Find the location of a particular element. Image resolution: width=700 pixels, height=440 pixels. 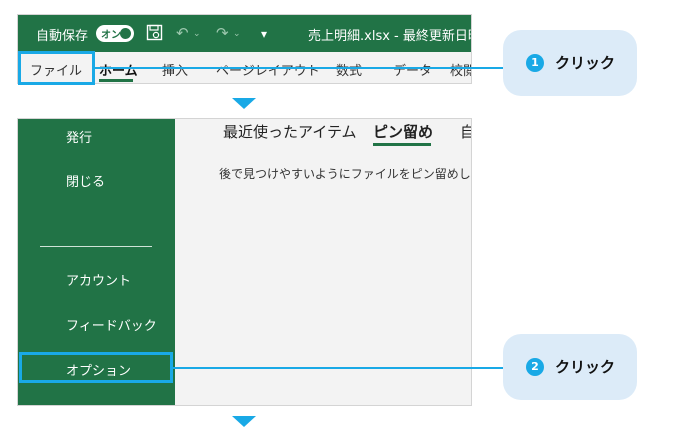

undo-icon: ↶ is located at coordinates (182, 33).